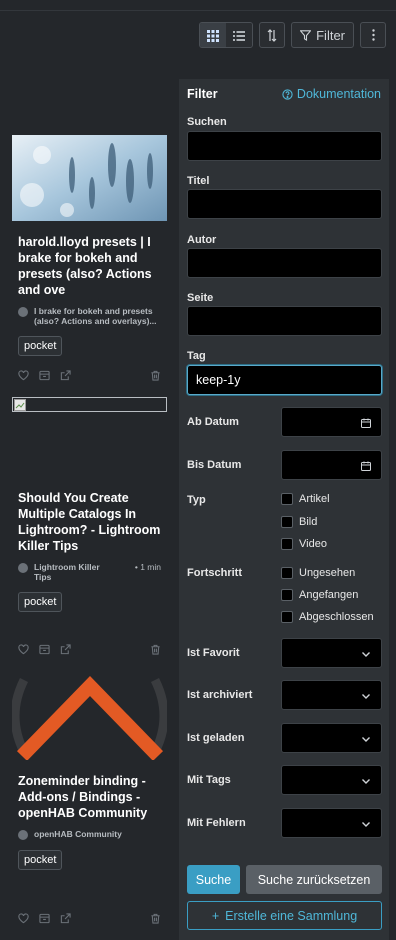  Describe the element at coordinates (196, 500) in the screenshot. I see `type-label: Typ` at that location.